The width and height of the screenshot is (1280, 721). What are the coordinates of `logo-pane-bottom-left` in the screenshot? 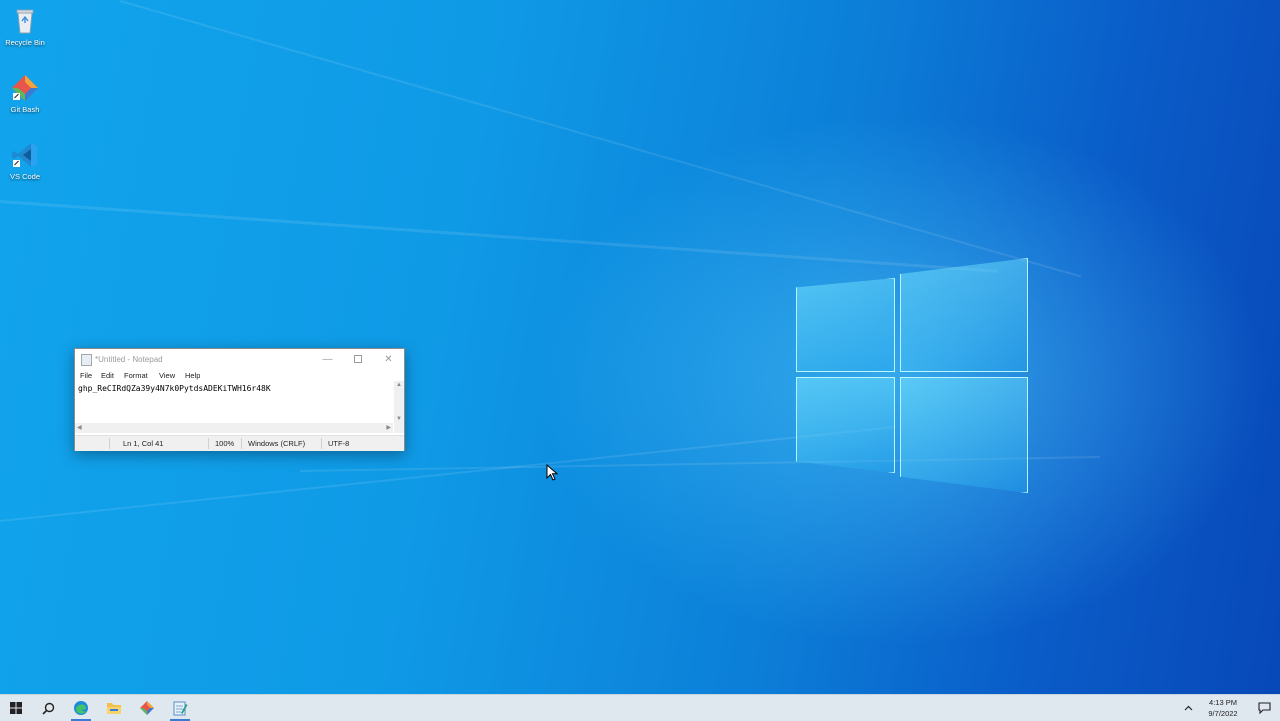 It's located at (845, 425).